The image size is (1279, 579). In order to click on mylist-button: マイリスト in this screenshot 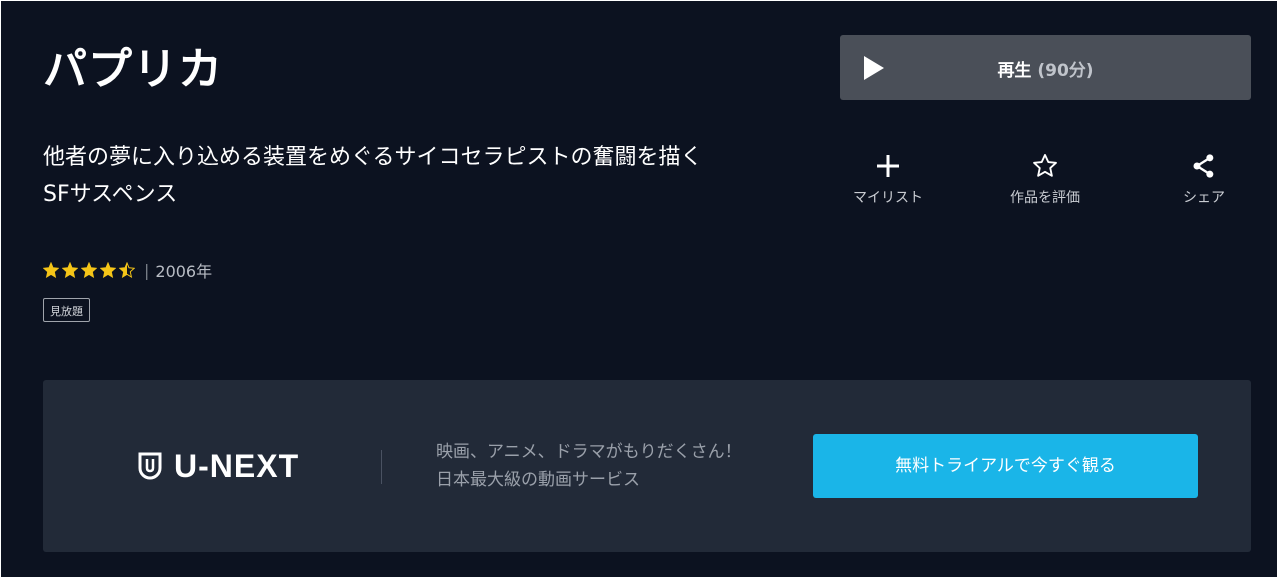, I will do `click(888, 178)`.